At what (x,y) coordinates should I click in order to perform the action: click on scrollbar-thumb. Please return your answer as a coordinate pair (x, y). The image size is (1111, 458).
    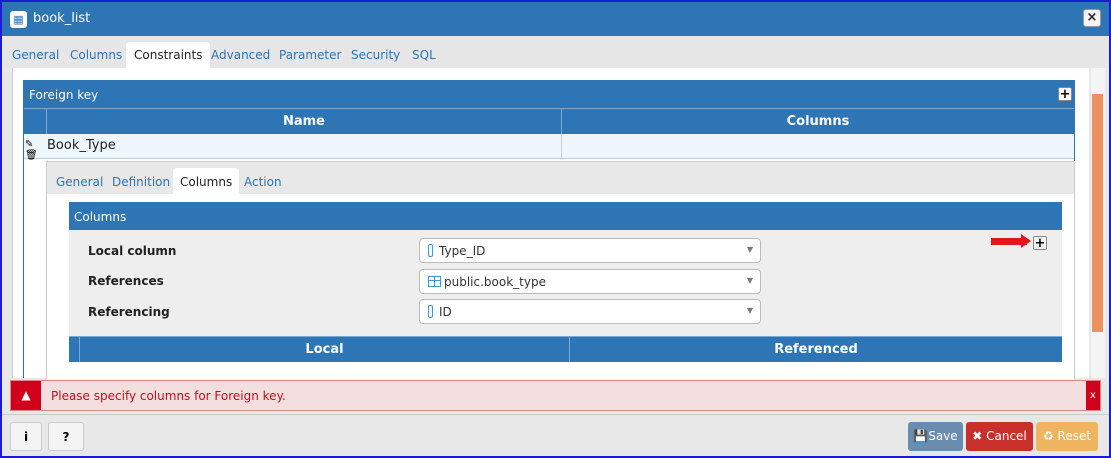
    Looking at the image, I should click on (1097, 213).